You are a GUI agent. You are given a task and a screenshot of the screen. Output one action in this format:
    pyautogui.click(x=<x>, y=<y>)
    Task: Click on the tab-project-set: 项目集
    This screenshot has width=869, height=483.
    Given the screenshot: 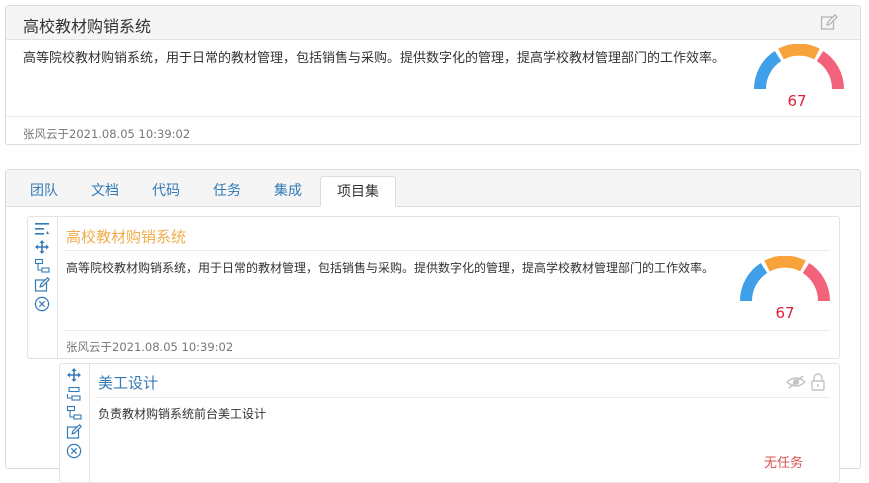 What is the action you would take?
    pyautogui.click(x=358, y=191)
    